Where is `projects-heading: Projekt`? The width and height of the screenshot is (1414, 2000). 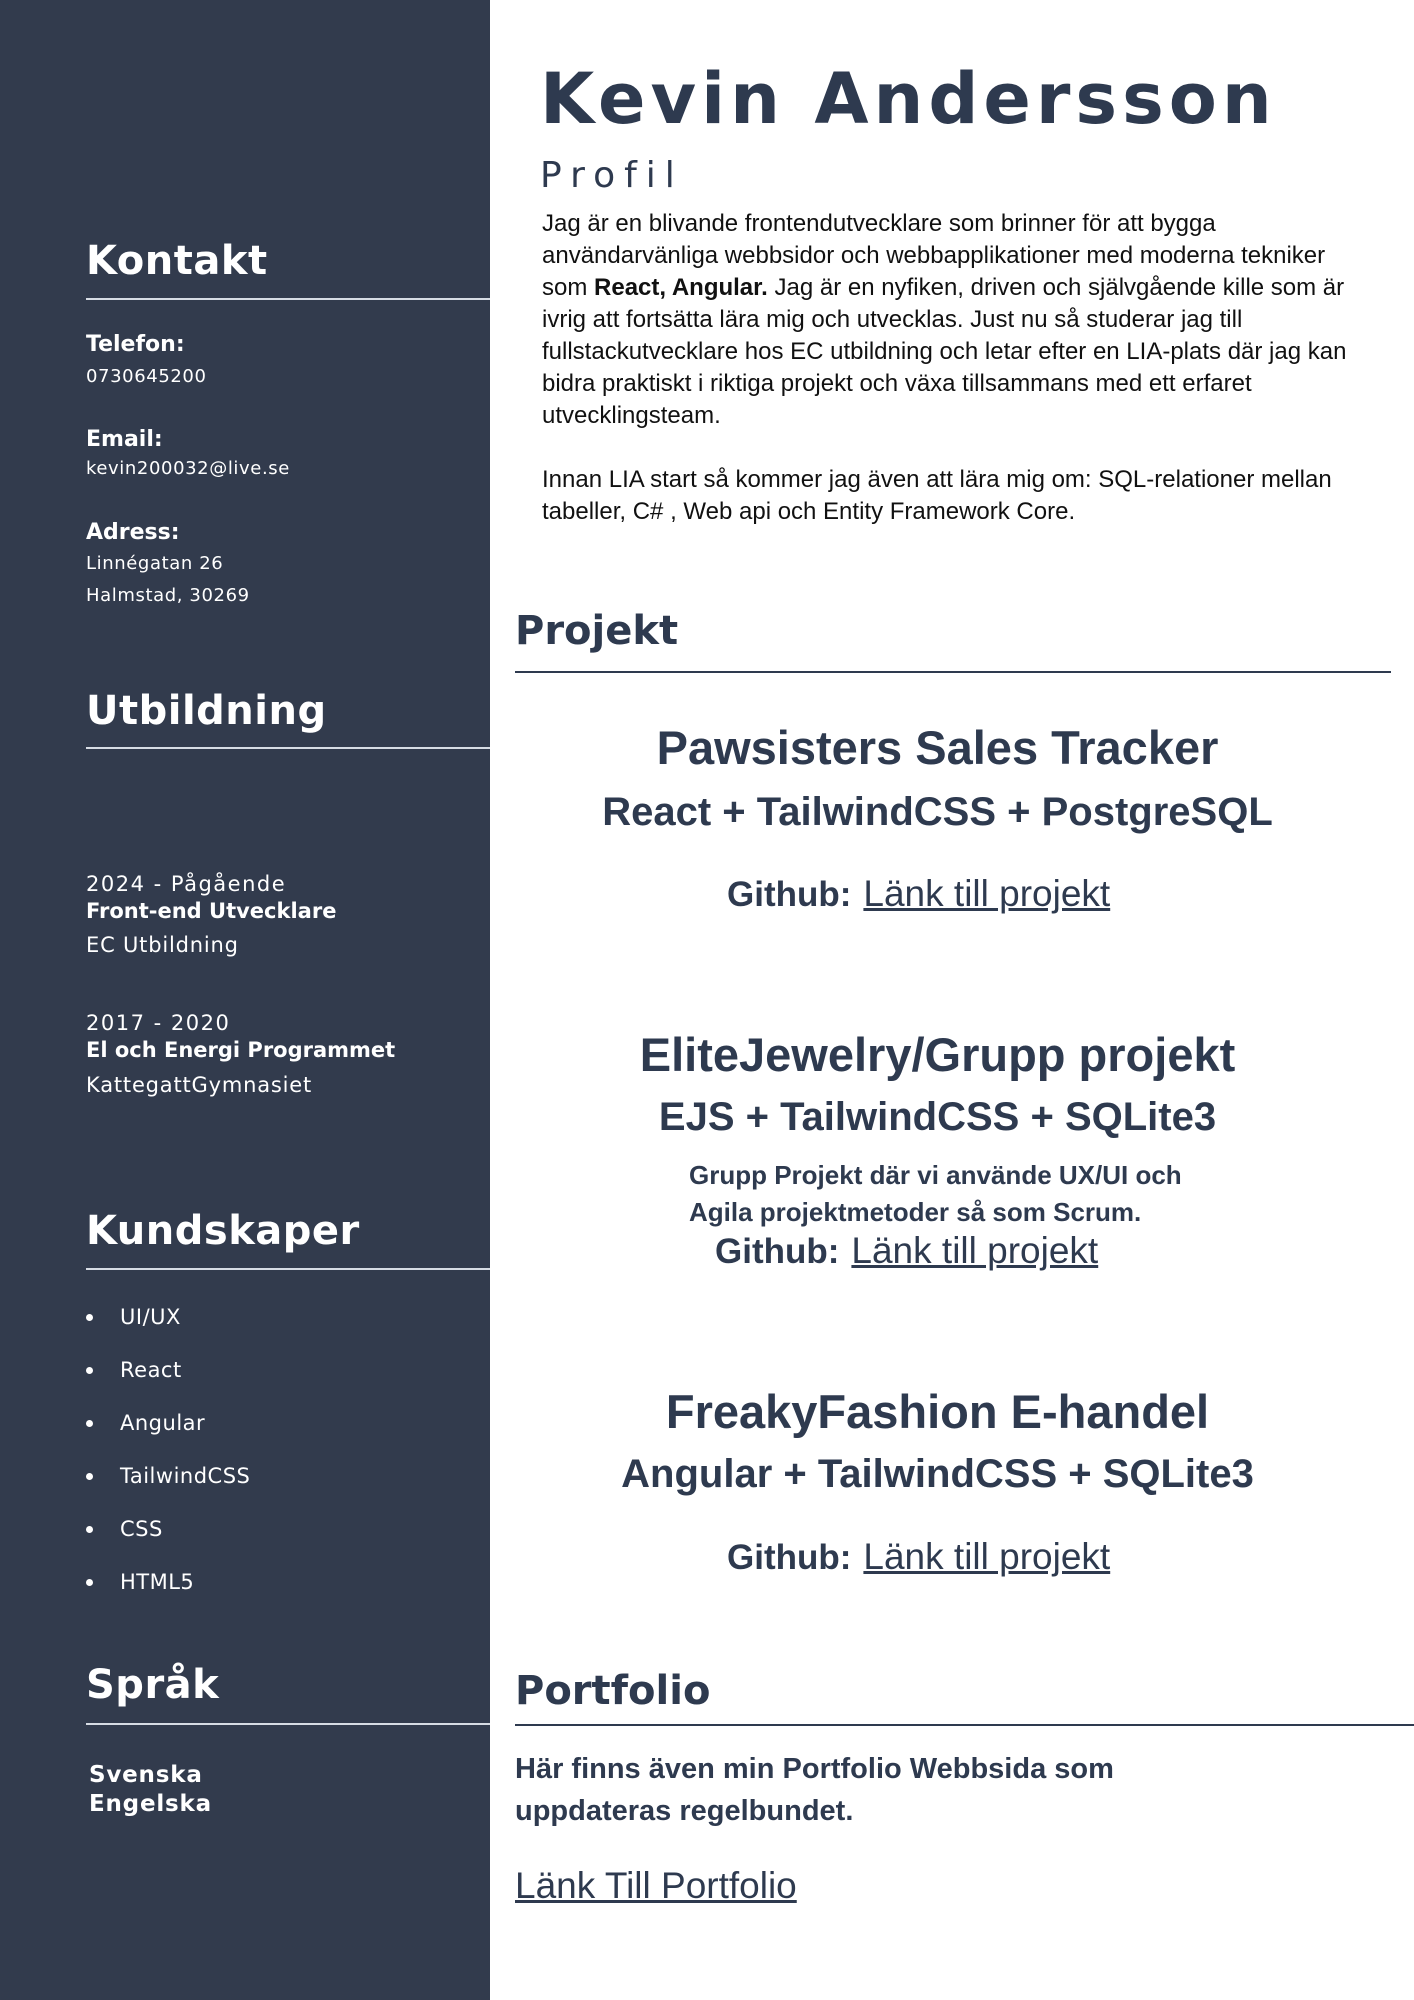
projects-heading: Projekt is located at coordinates (597, 631).